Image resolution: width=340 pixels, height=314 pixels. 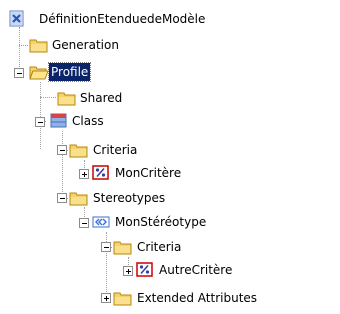 I want to click on tree-item-mon-stereotype: MonStéréotype, so click(x=160, y=222).